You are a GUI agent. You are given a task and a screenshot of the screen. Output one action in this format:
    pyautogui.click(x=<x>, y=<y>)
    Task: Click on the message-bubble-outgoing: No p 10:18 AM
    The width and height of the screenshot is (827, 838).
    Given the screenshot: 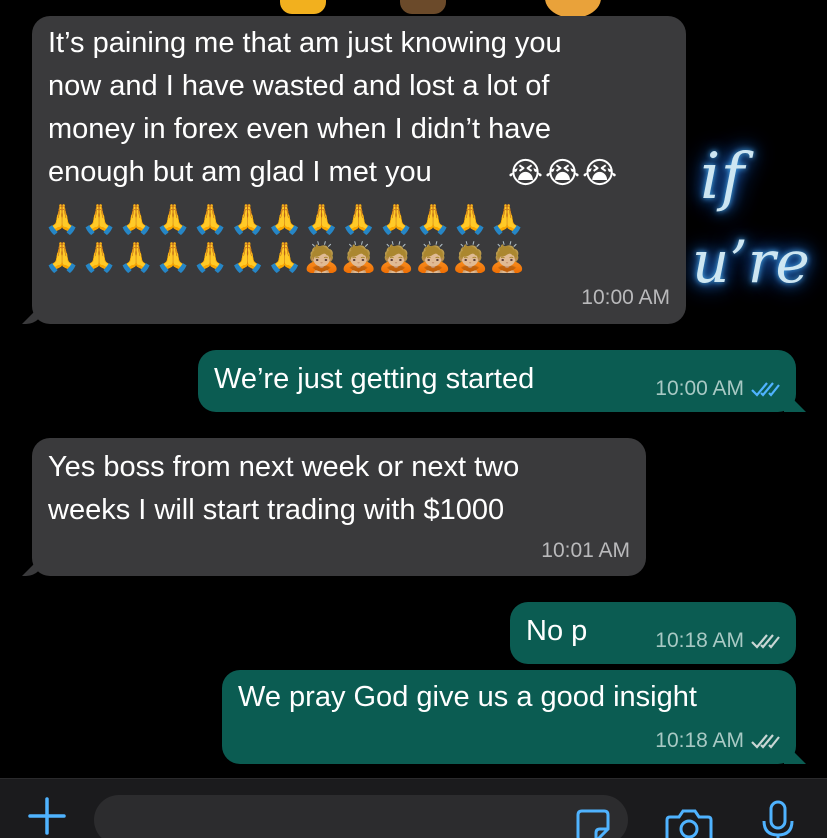 What is the action you would take?
    pyautogui.click(x=653, y=633)
    